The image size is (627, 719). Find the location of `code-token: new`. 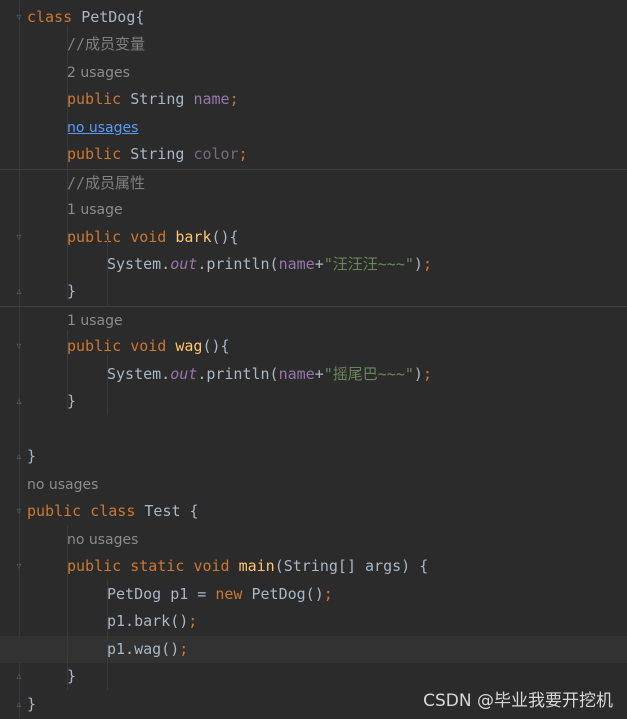

code-token: new is located at coordinates (233, 594).